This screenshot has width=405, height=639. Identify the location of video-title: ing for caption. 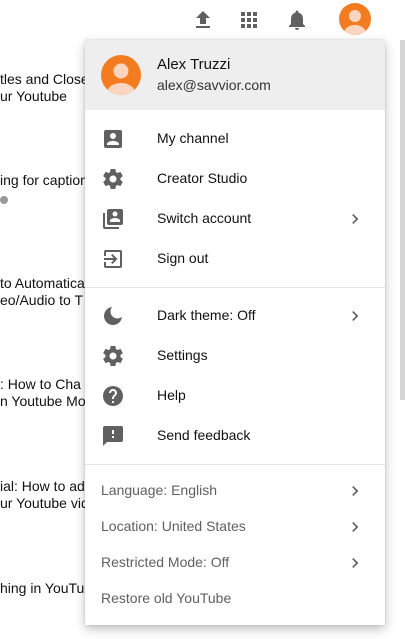
(44, 180).